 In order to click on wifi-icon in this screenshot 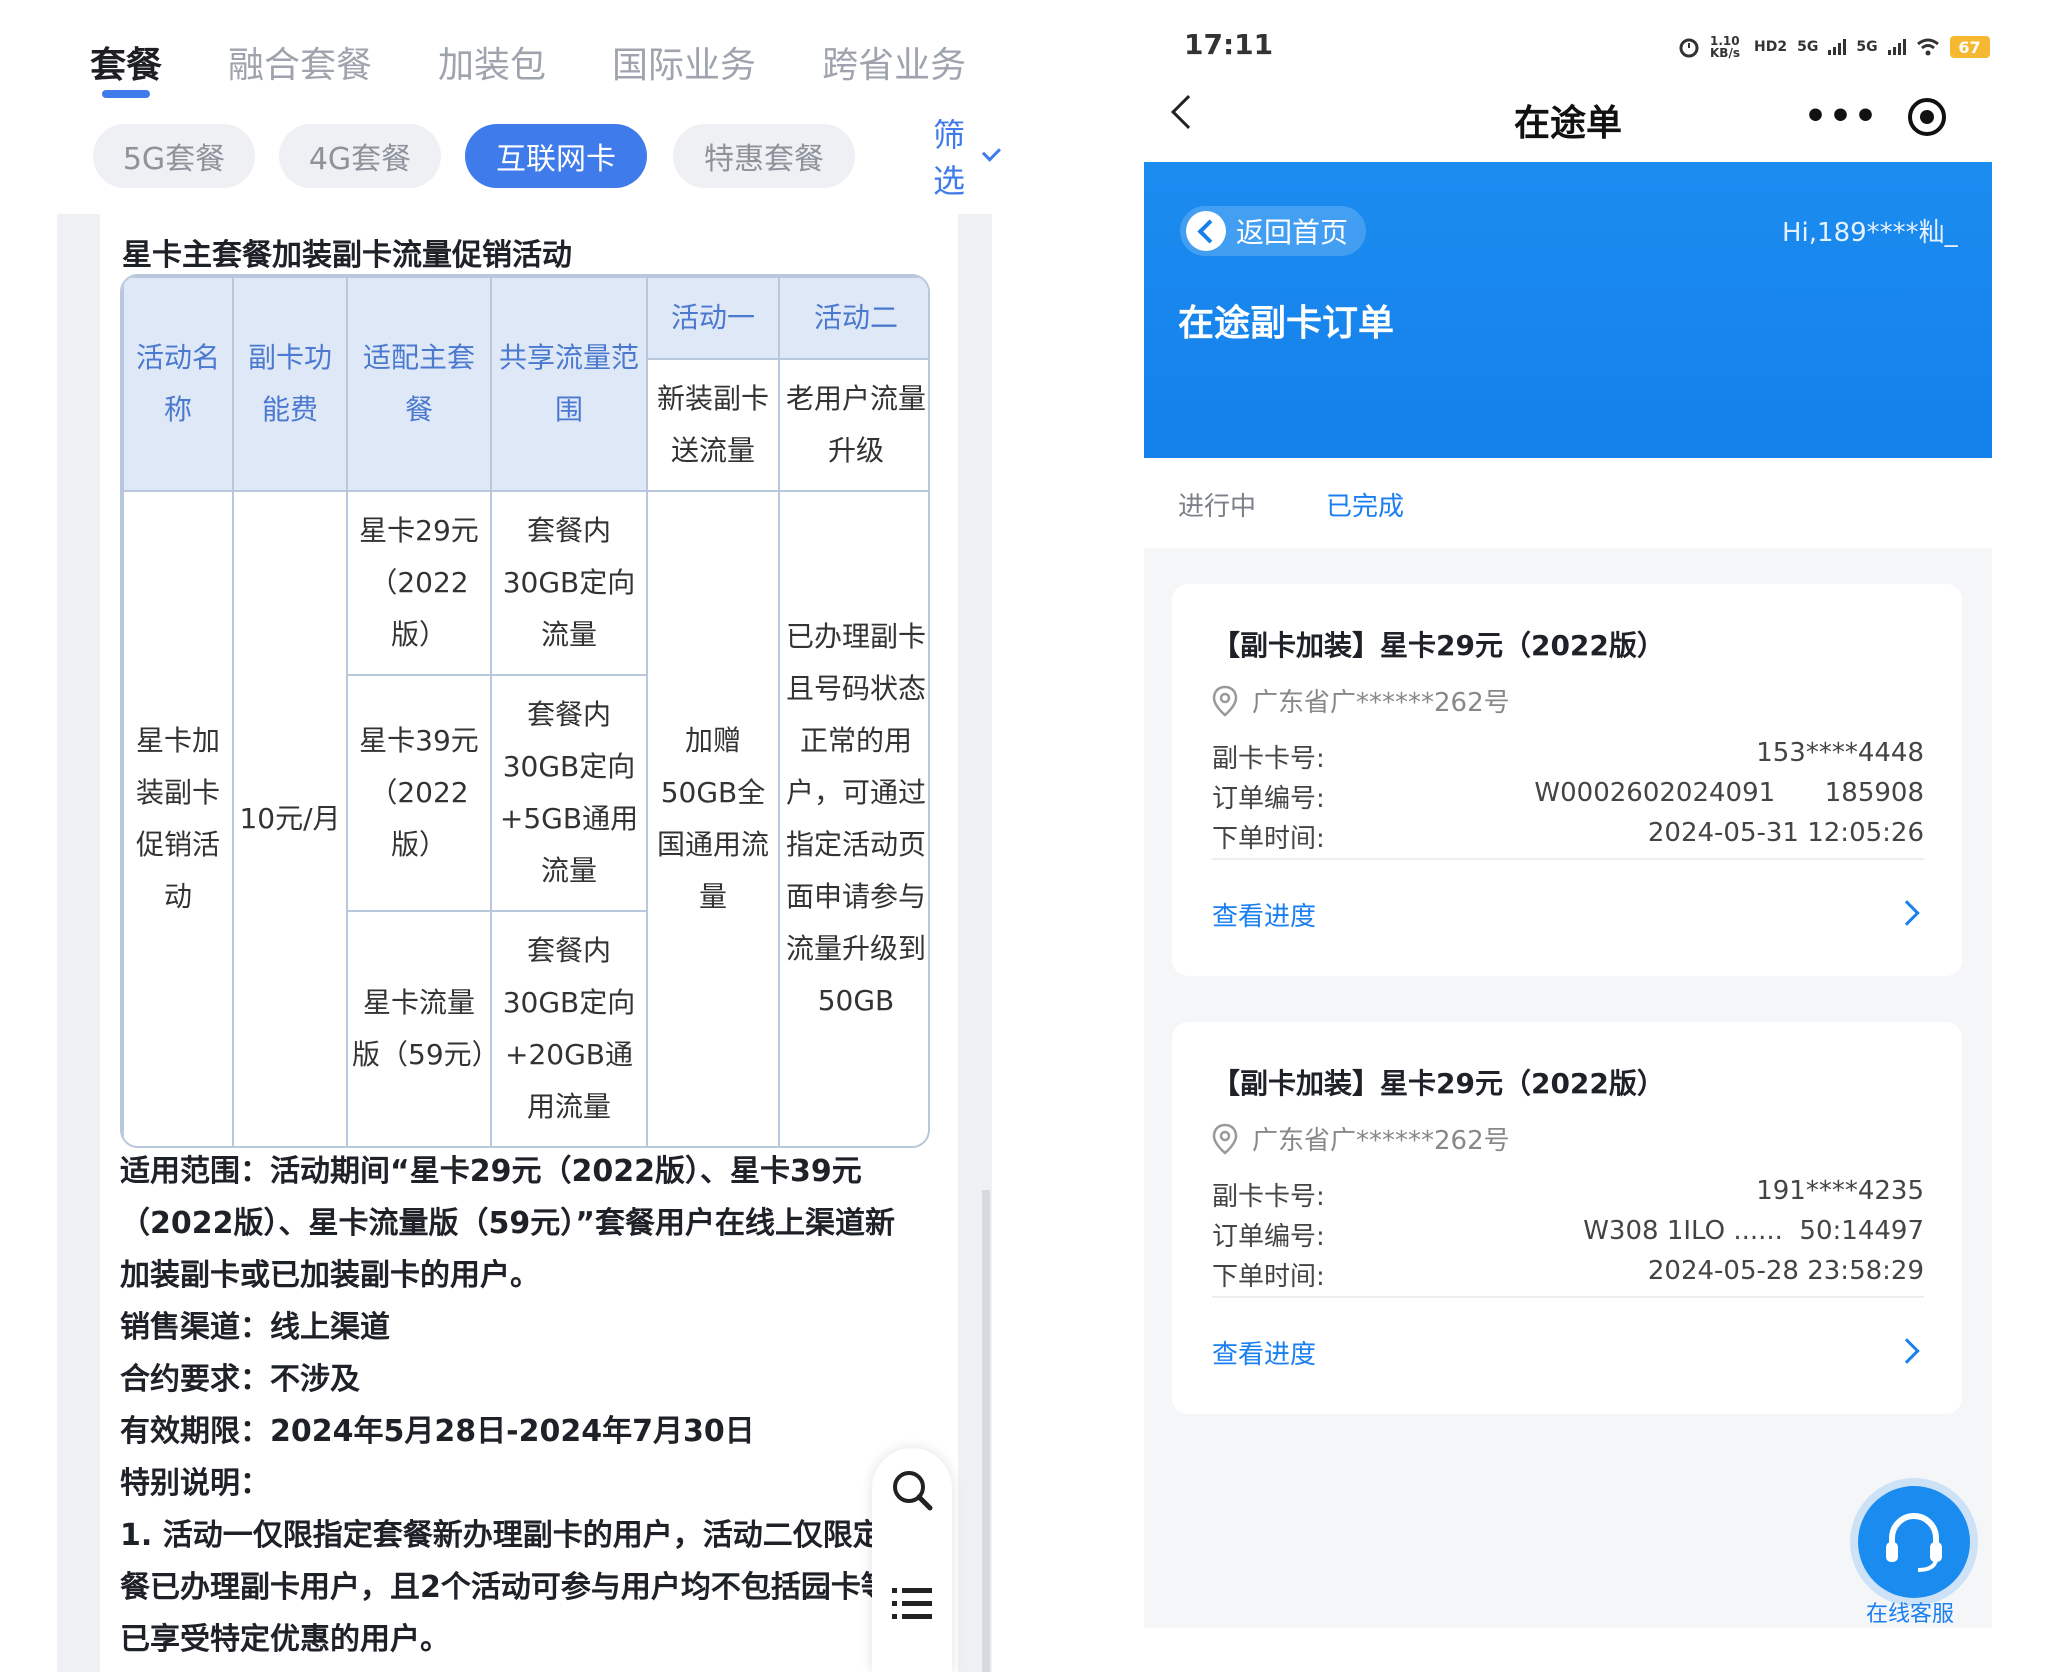, I will do `click(1927, 47)`.